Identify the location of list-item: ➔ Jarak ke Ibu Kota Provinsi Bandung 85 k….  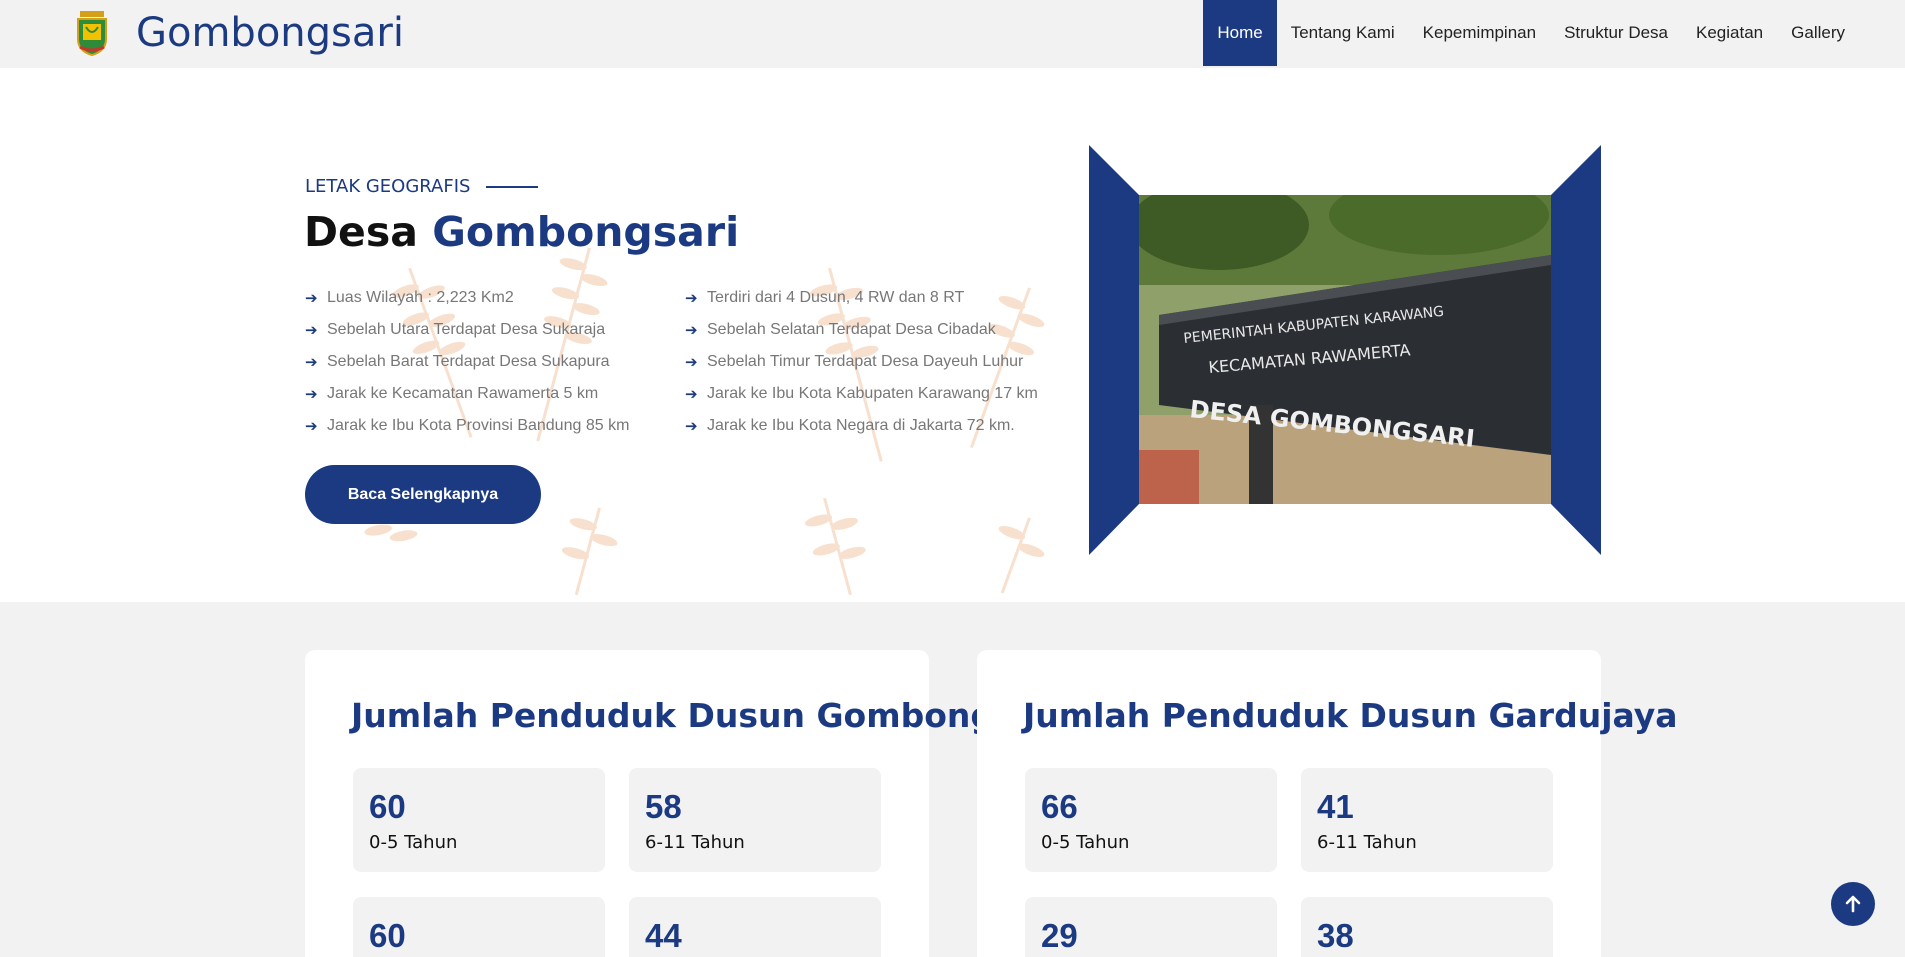
(467, 426).